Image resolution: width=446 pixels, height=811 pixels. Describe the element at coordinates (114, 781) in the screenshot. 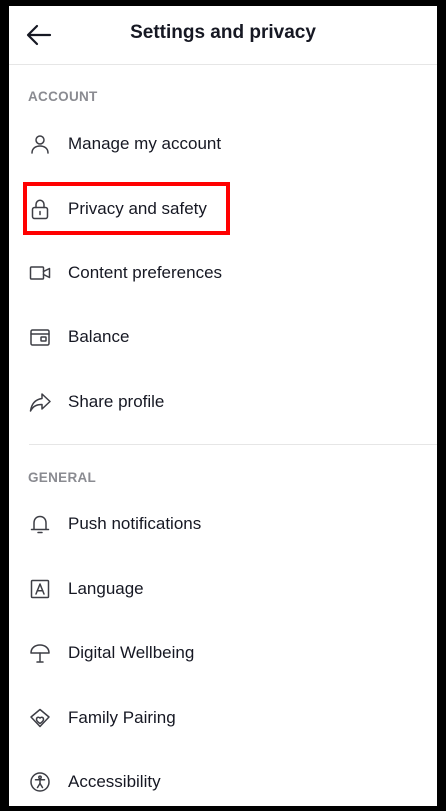

I see `menu-item-label: Accessibility` at that location.